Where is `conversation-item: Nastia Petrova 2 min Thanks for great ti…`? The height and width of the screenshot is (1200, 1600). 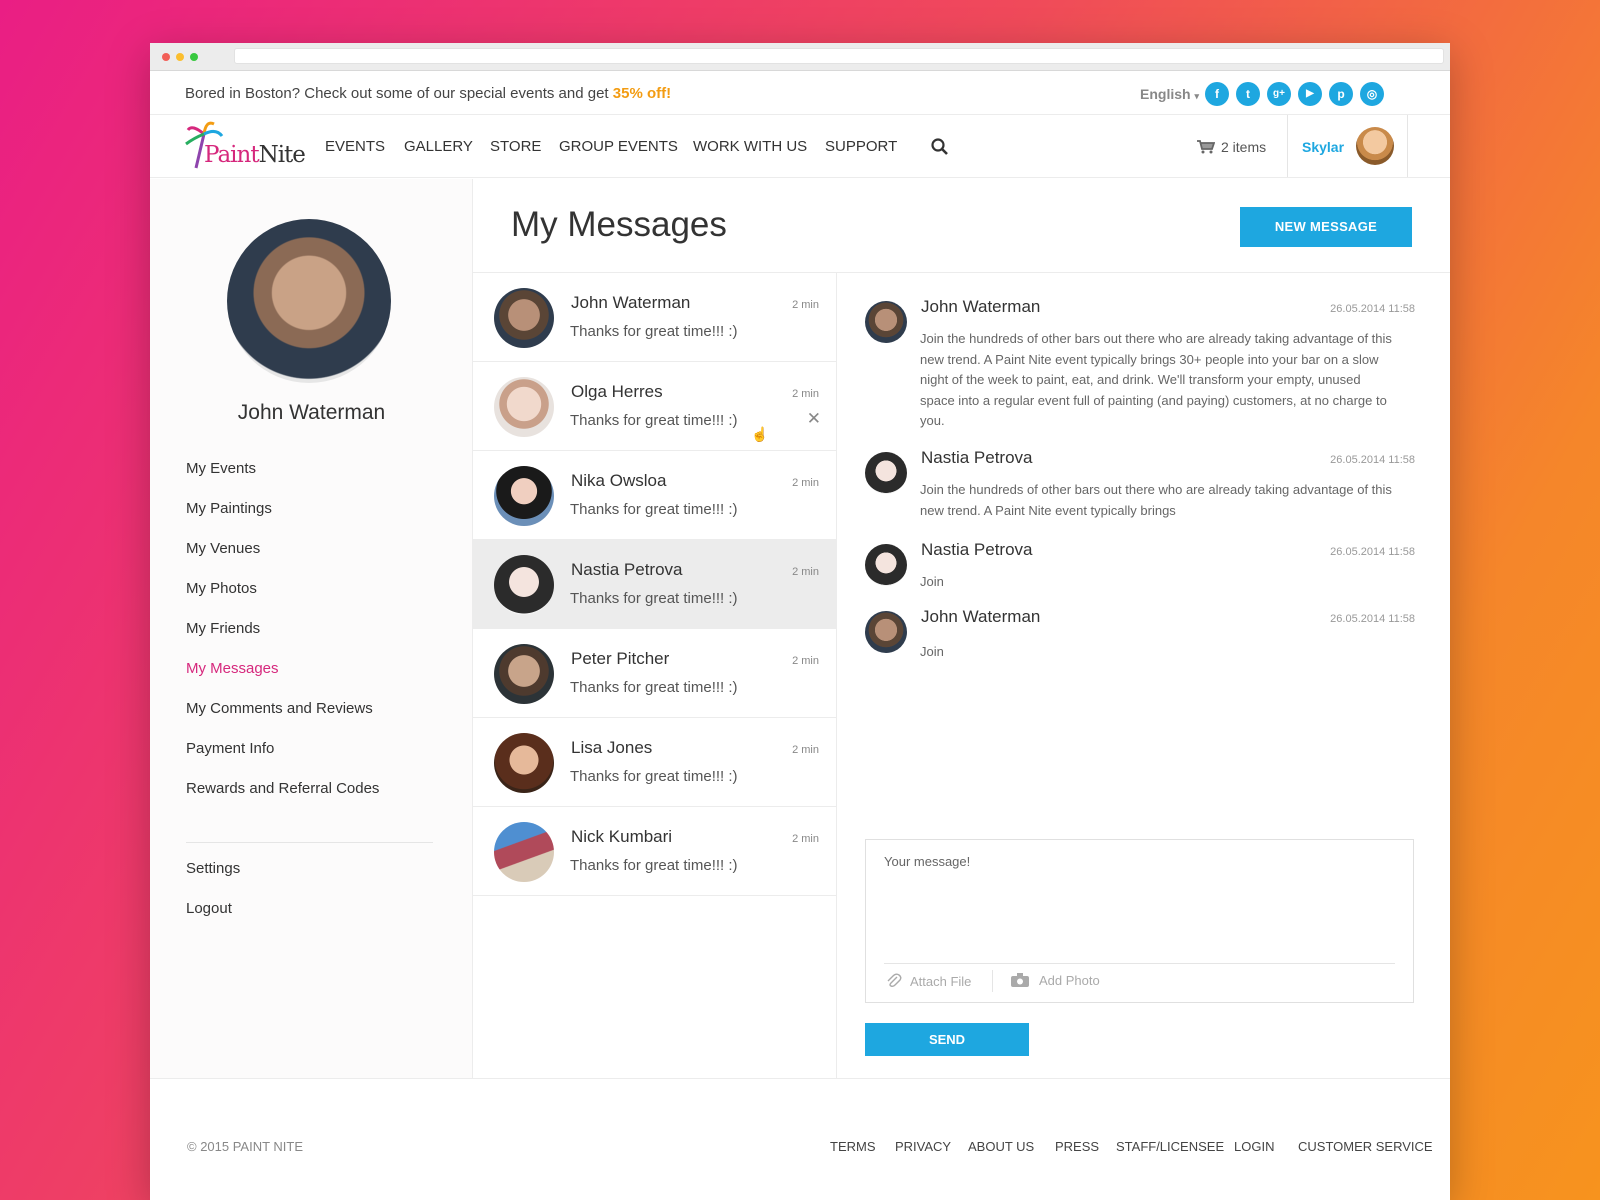
conversation-item: Nastia Petrova 2 min Thanks for great ti… is located at coordinates (654, 584).